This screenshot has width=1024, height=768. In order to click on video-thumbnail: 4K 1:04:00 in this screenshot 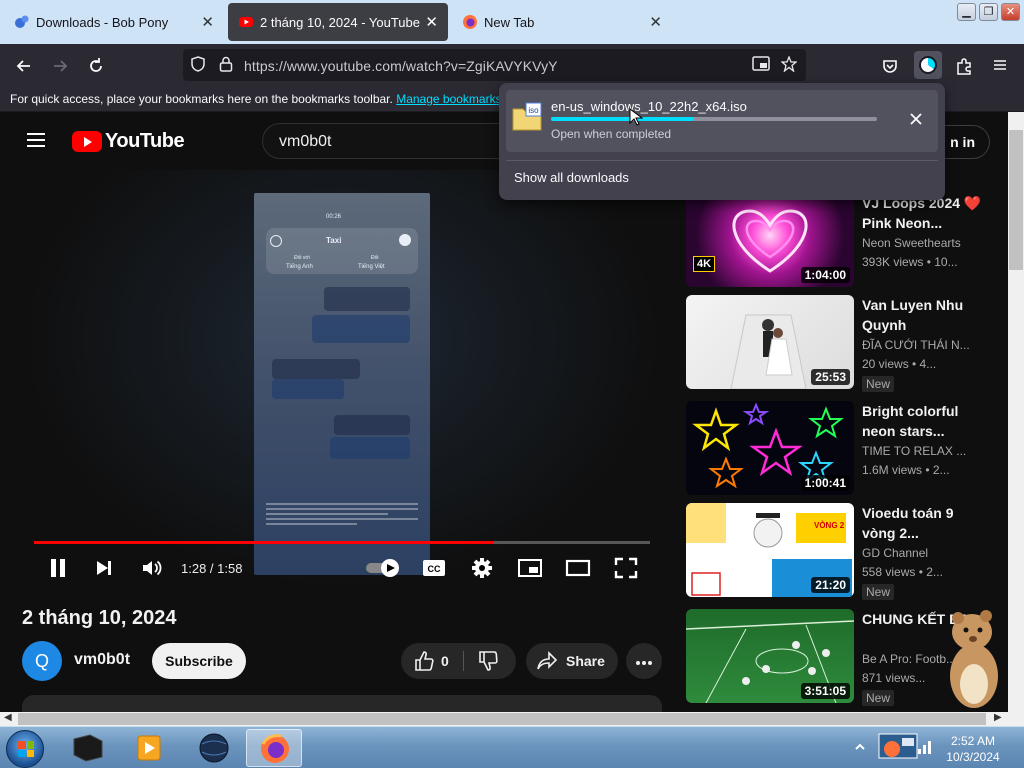, I will do `click(770, 240)`.